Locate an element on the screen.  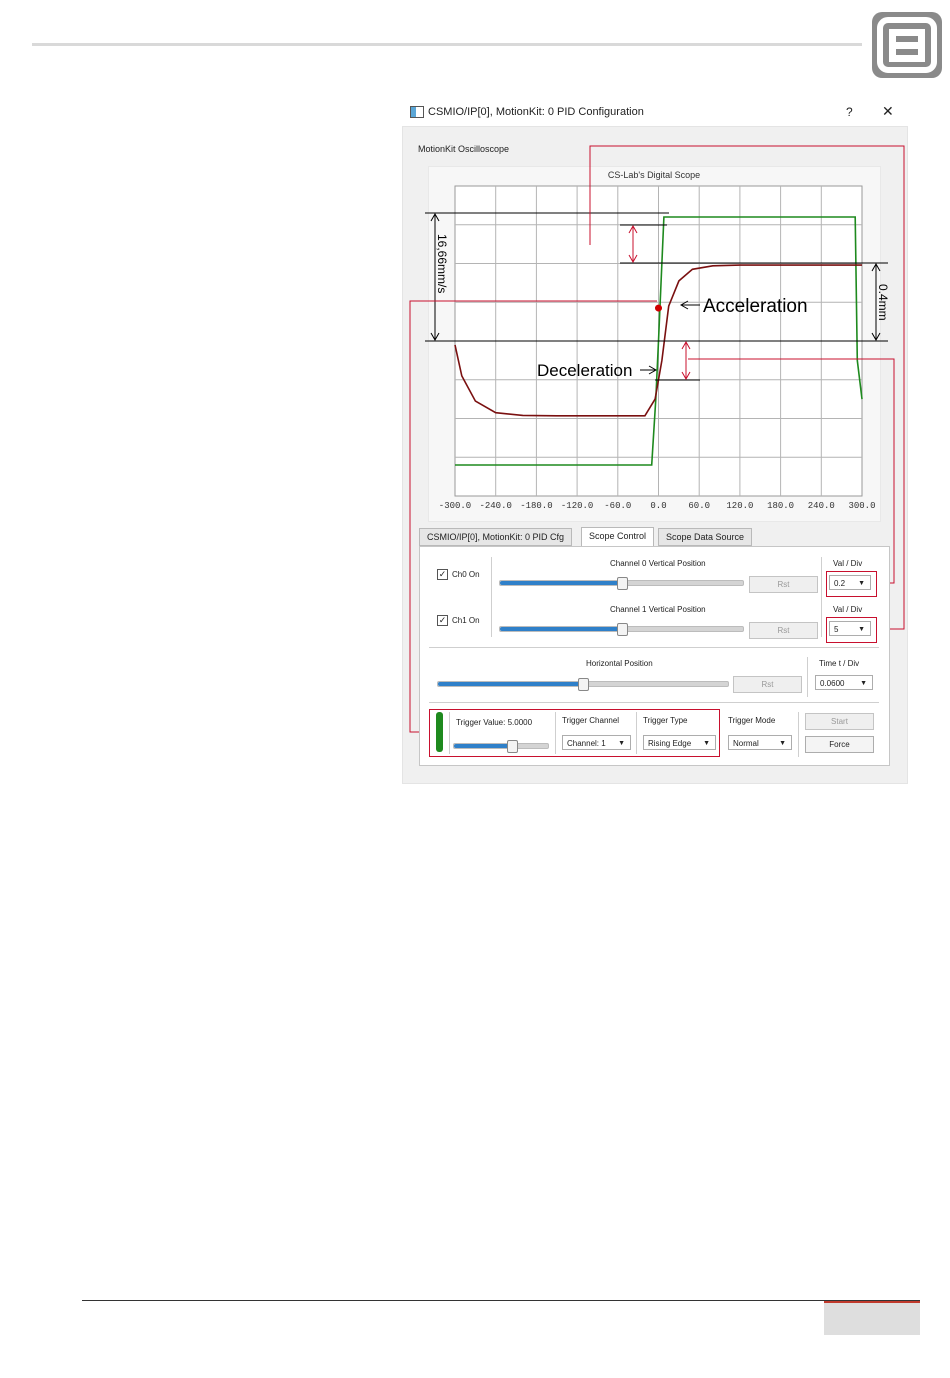
ch0-reset-button: Rst is located at coordinates (783, 584).